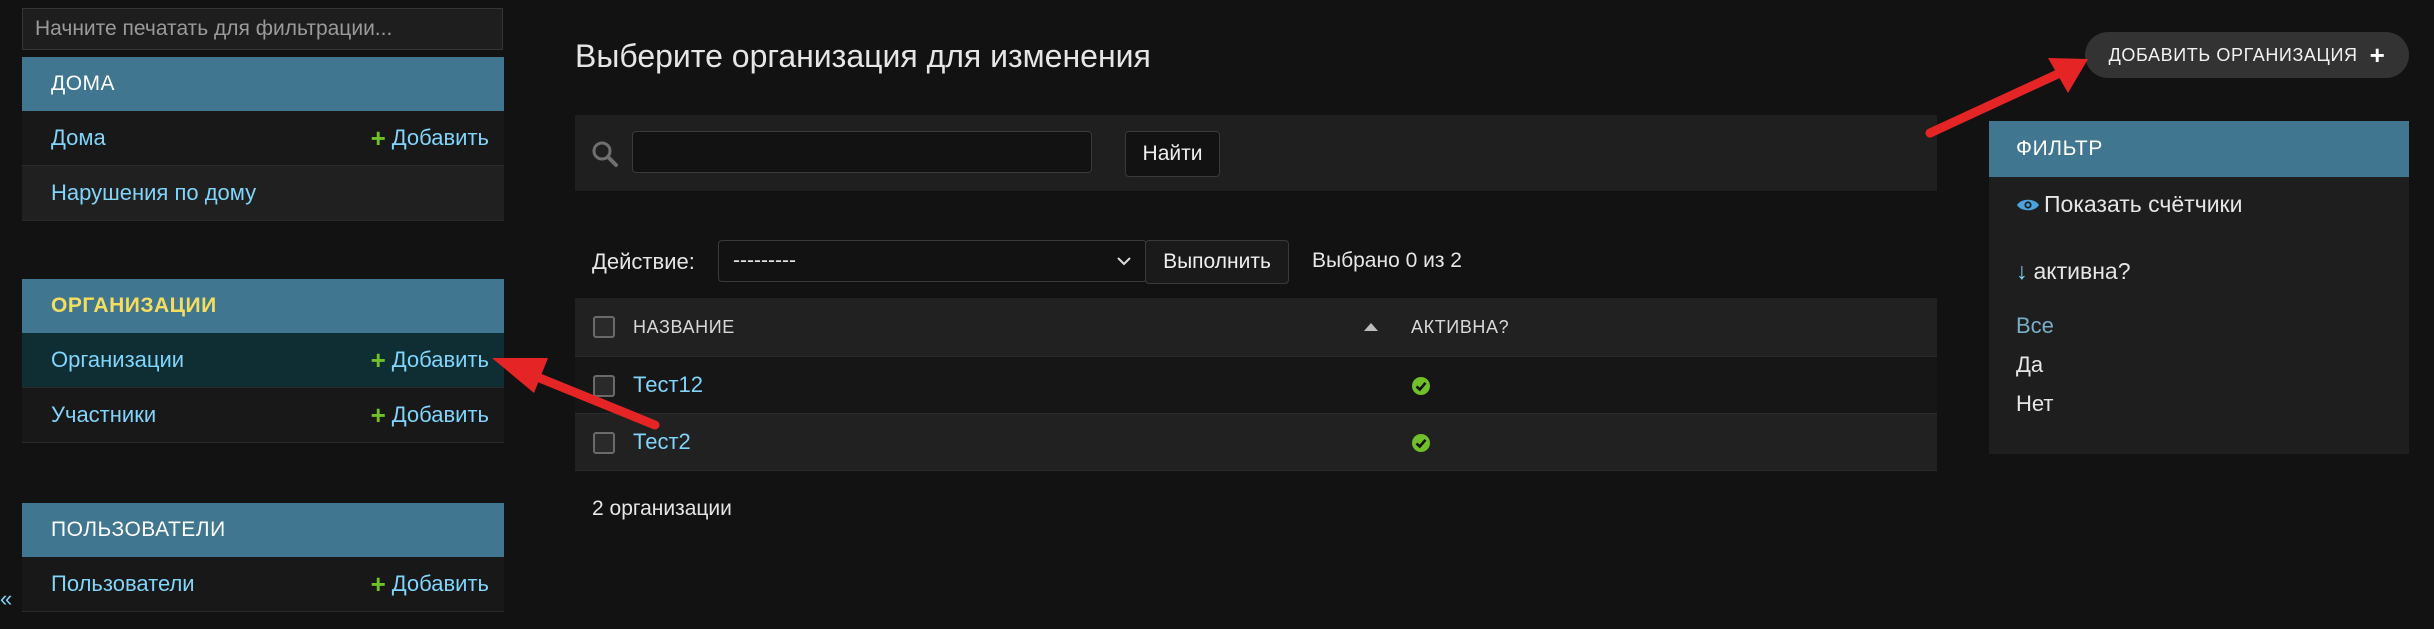 The height and width of the screenshot is (629, 2434). What do you see at coordinates (262, 29) in the screenshot?
I see `sidebar-filter-input` at bounding box center [262, 29].